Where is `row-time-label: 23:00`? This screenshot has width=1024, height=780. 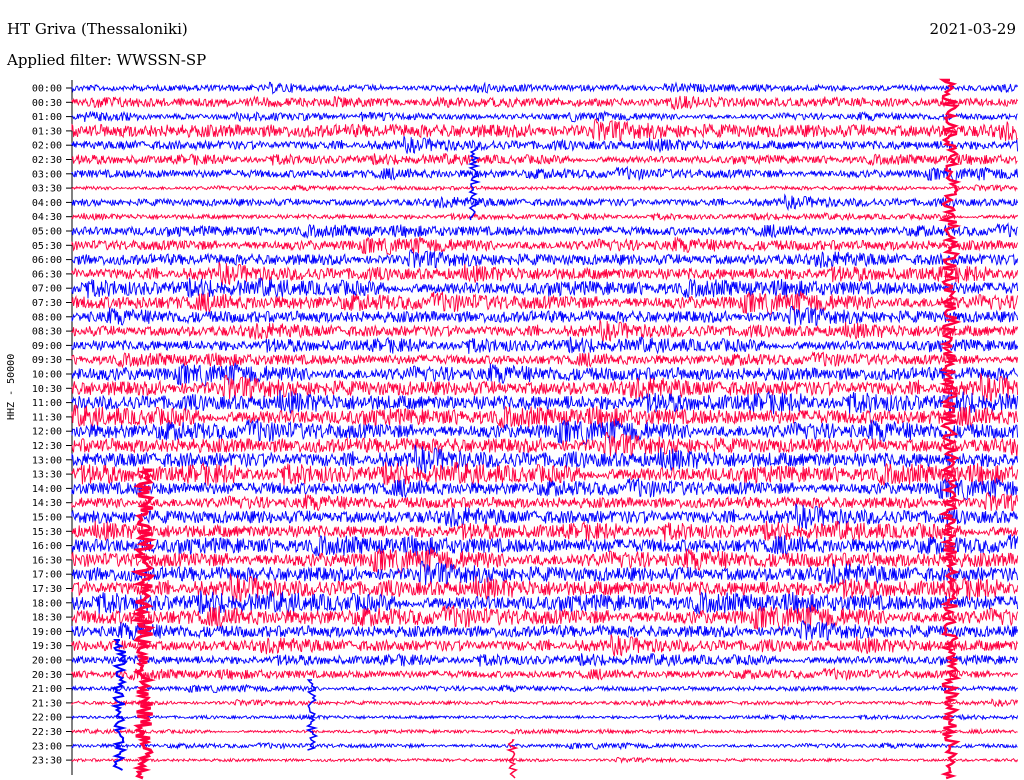 row-time-label: 23:00 is located at coordinates (47, 746).